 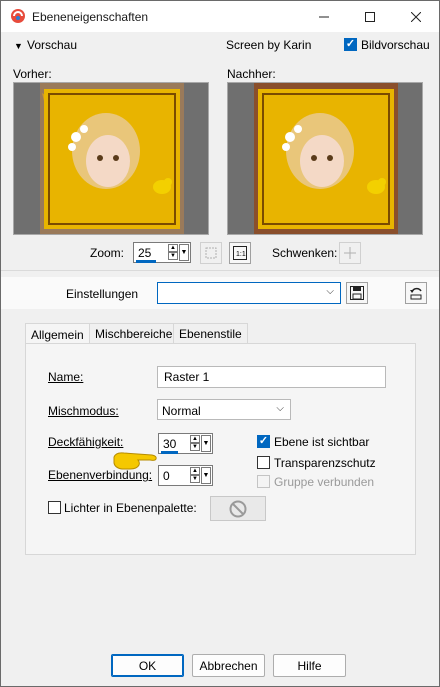 What do you see at coordinates (251, 74) in the screenshot?
I see `after-label: Nachher:` at bounding box center [251, 74].